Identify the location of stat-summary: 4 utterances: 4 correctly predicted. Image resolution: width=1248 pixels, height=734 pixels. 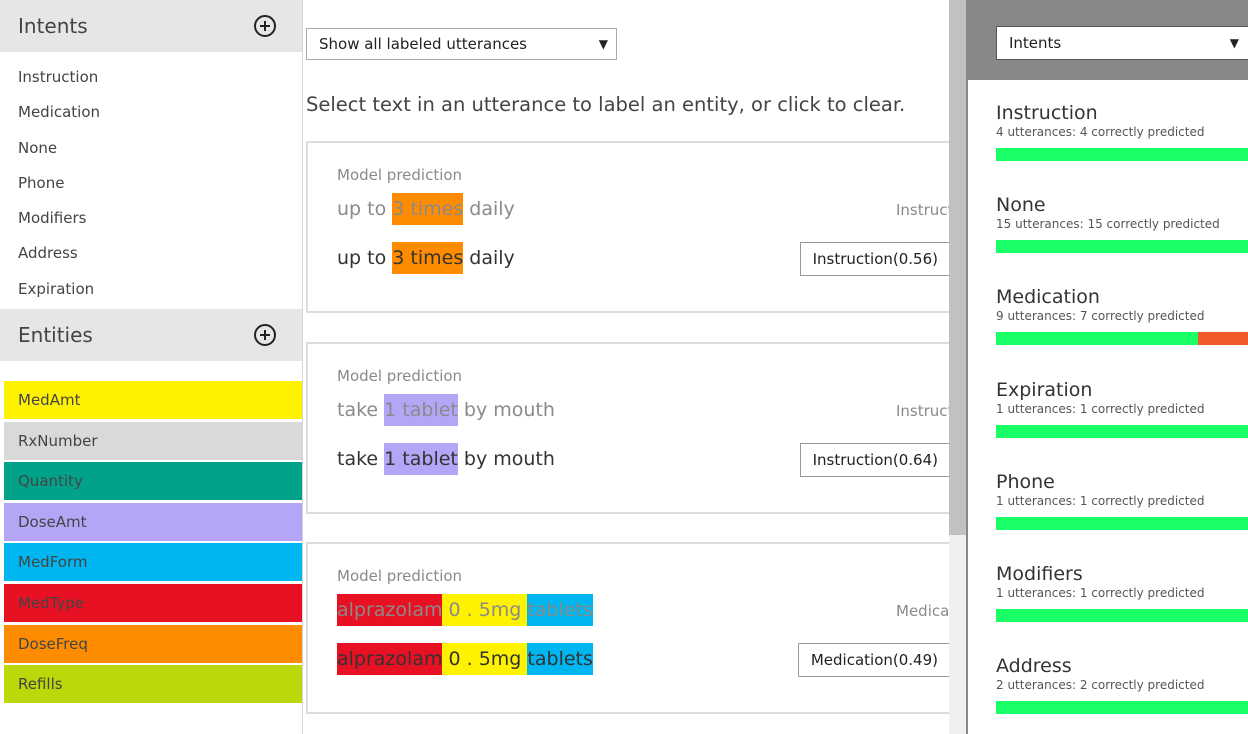
(1100, 132).